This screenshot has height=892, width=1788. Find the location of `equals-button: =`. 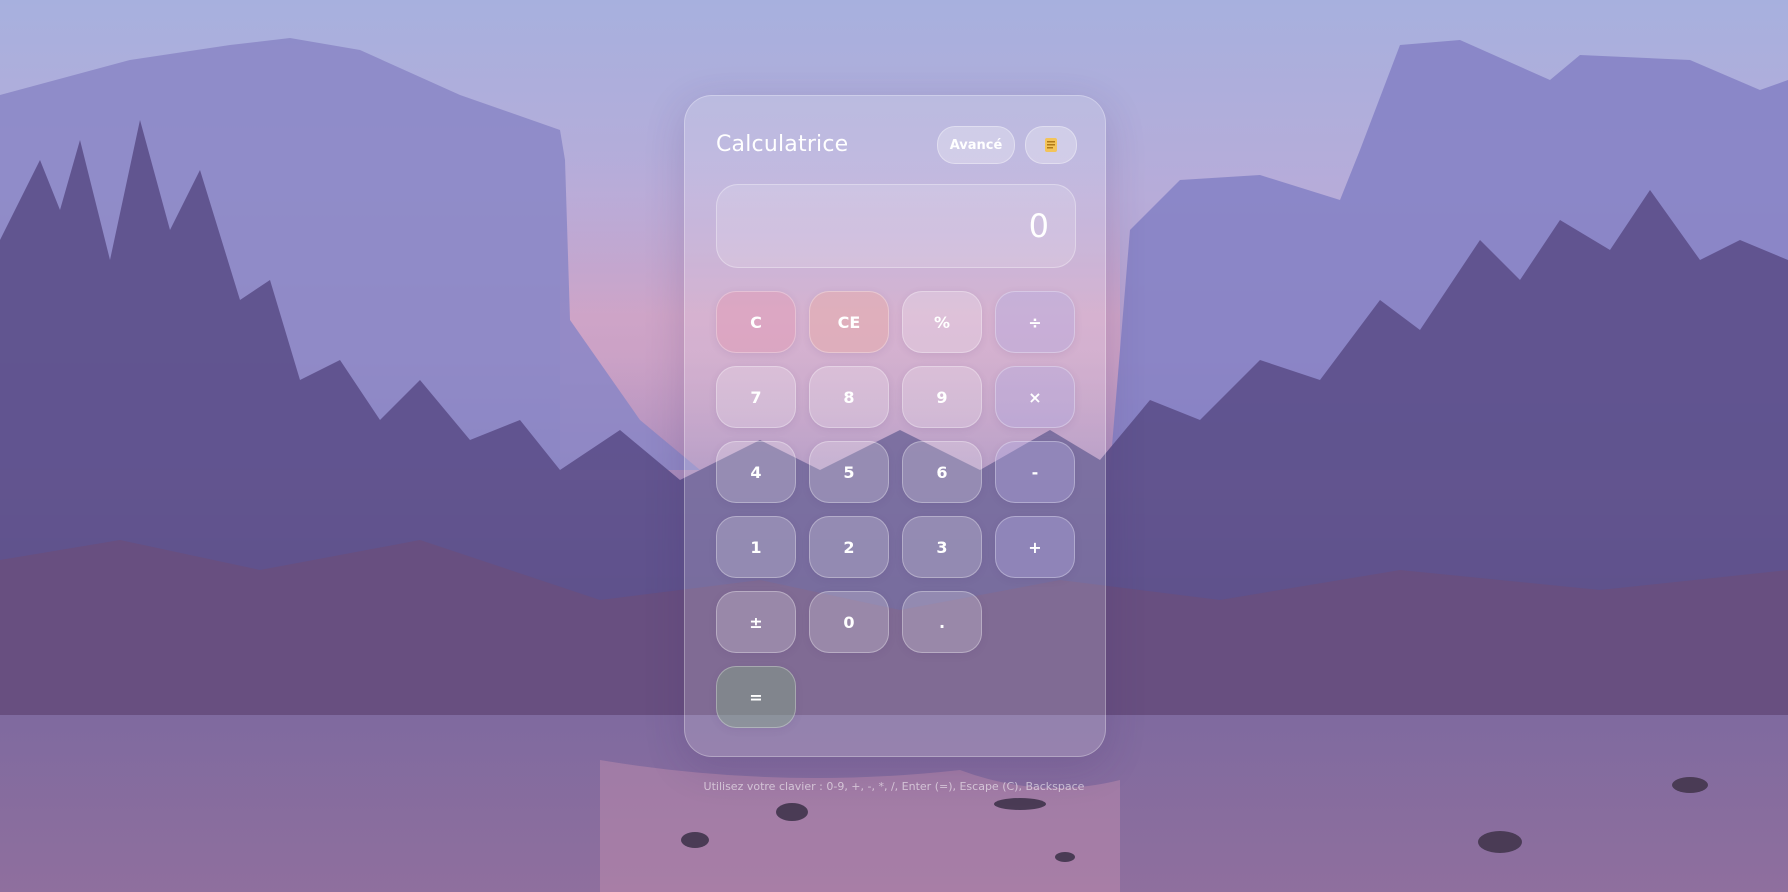

equals-button: = is located at coordinates (756, 697).